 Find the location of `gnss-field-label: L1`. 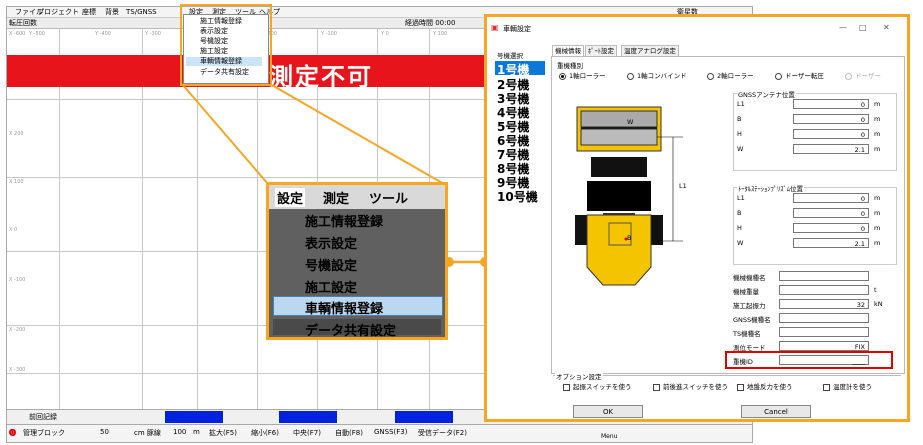

gnss-field-label: L1 is located at coordinates (741, 104).